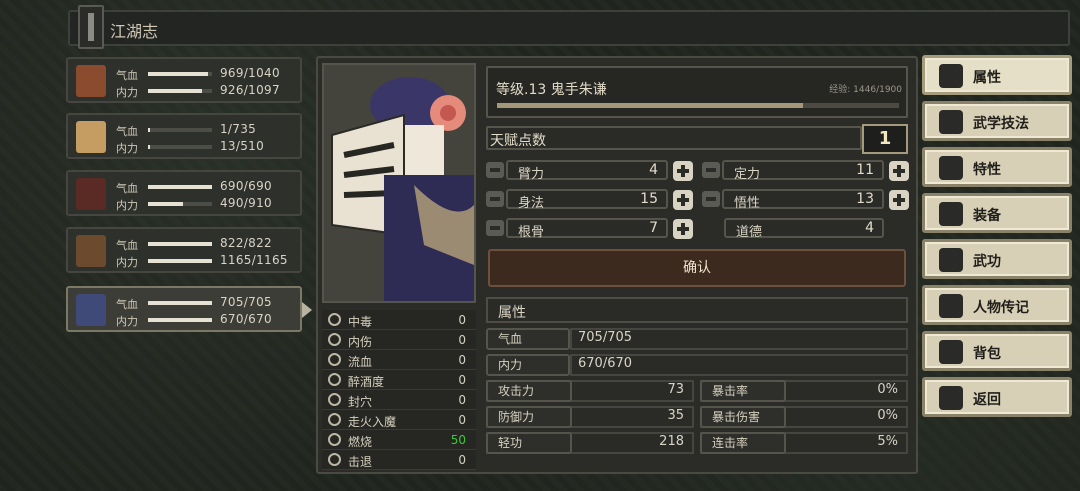  Describe the element at coordinates (518, 141) in the screenshot. I see `talent-label: 天赋点数` at that location.